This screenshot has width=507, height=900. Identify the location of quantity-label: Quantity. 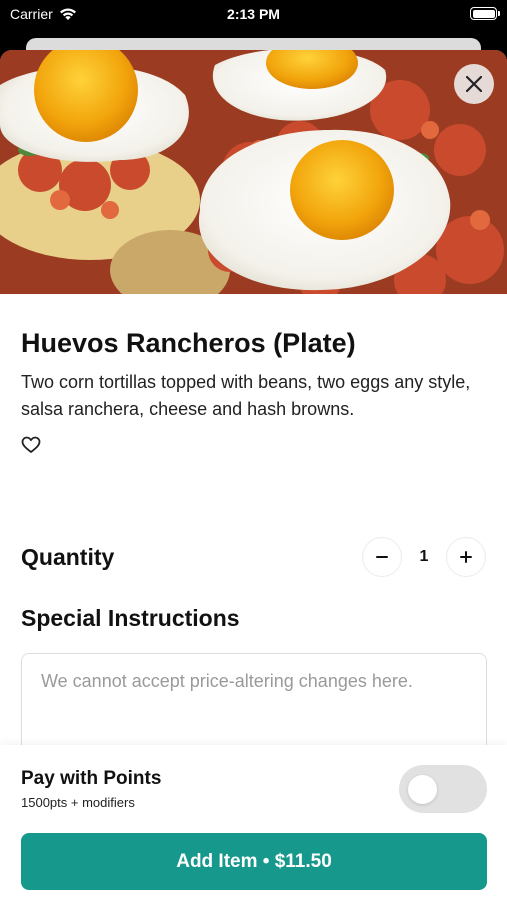
(68, 556).